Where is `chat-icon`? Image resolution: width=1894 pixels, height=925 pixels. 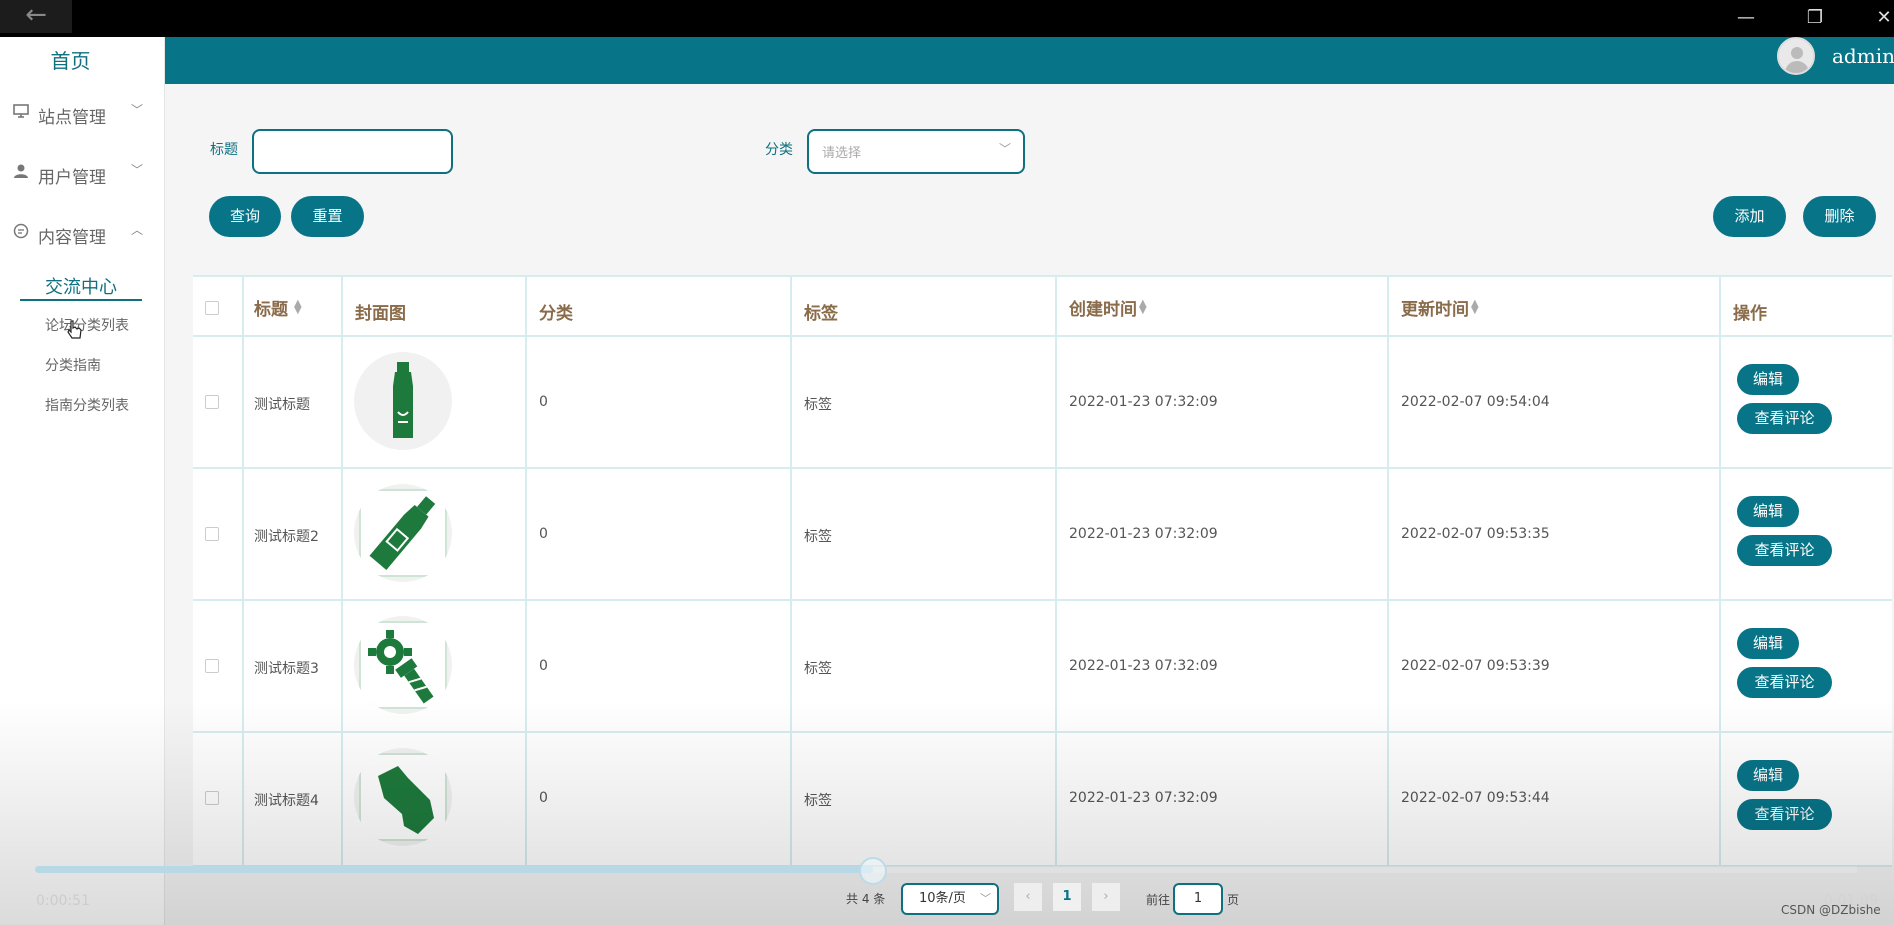 chat-icon is located at coordinates (21, 233).